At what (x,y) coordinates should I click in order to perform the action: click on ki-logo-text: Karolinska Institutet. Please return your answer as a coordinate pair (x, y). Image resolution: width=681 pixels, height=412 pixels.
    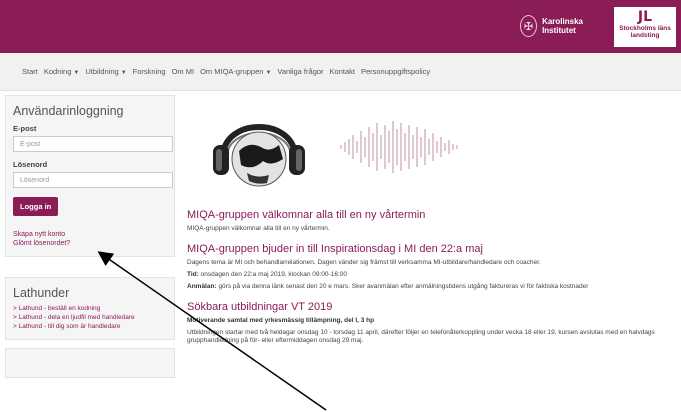
    Looking at the image, I should click on (562, 26).